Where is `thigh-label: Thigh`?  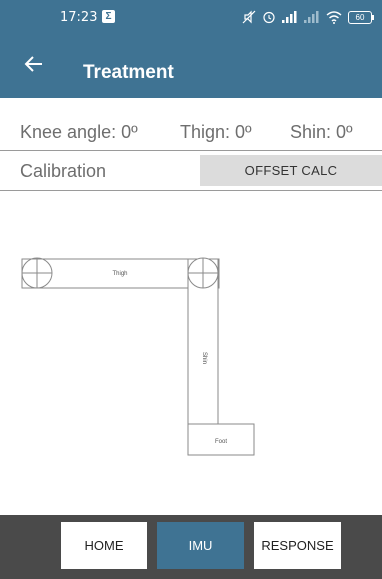
thigh-label: Thigh is located at coordinates (119, 274).